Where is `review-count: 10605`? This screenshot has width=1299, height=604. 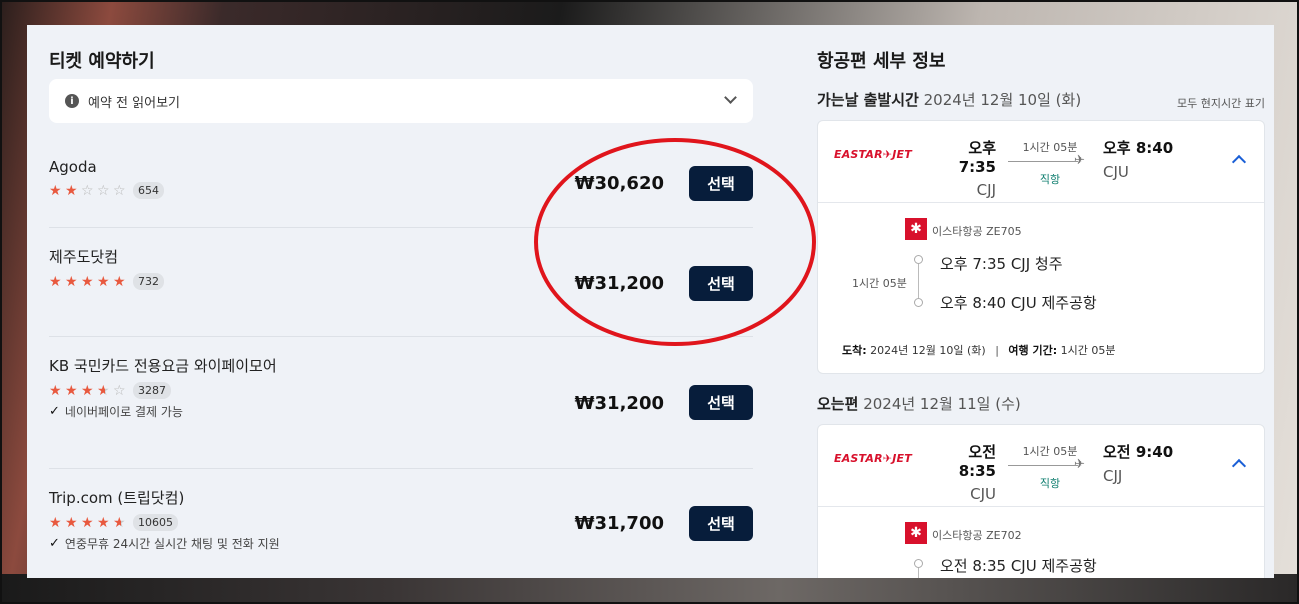 review-count: 10605 is located at coordinates (155, 522).